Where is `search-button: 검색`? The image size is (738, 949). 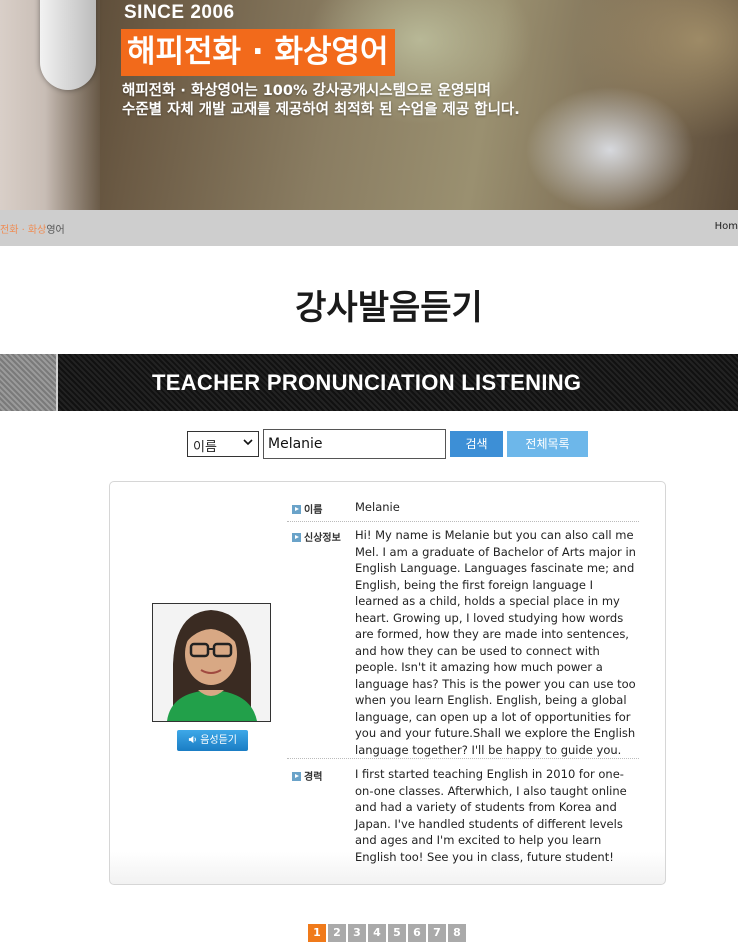 search-button: 검색 is located at coordinates (476, 444).